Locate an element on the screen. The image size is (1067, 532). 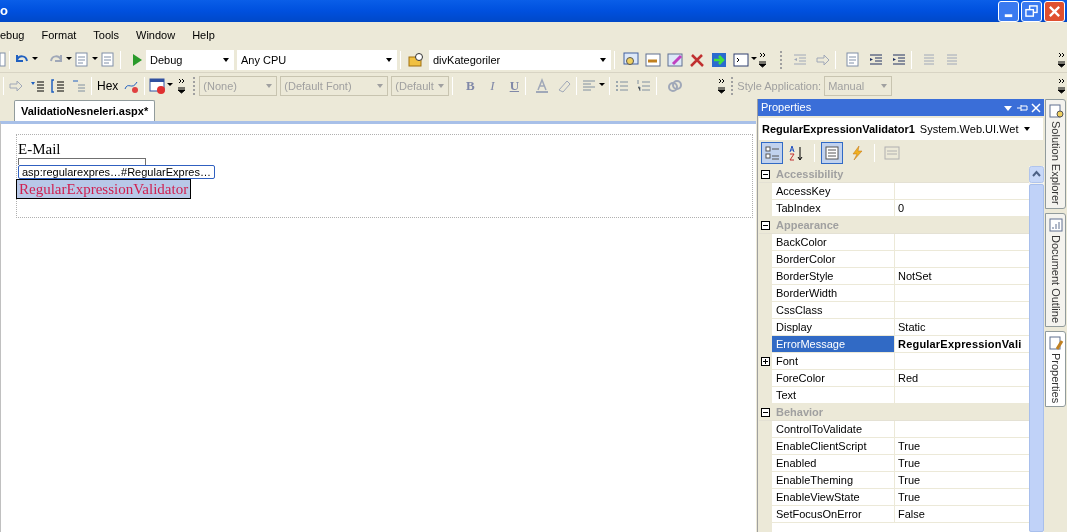
property-name: SetFocusOnError is located at coordinates (833, 514).